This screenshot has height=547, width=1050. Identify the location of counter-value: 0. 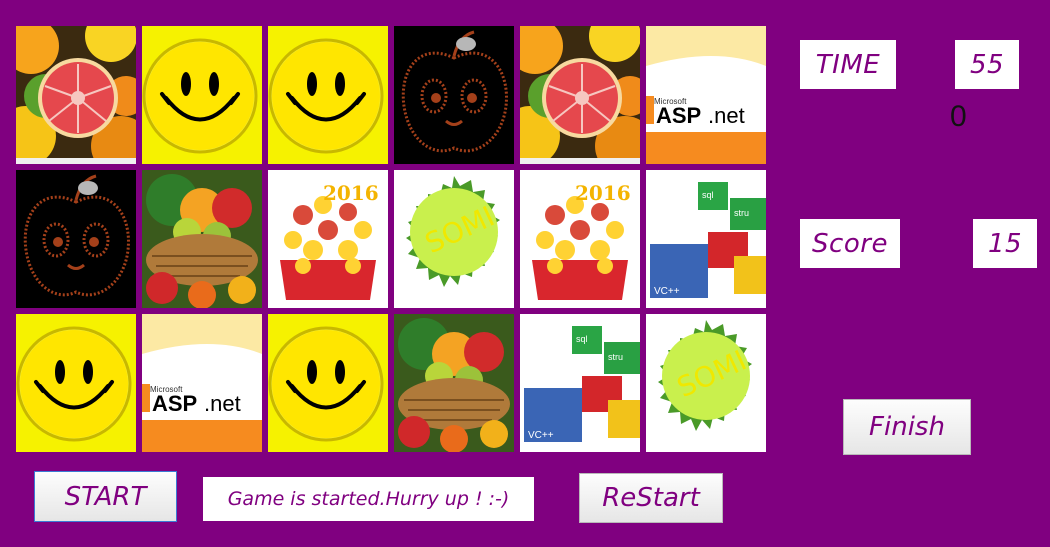
(958, 116).